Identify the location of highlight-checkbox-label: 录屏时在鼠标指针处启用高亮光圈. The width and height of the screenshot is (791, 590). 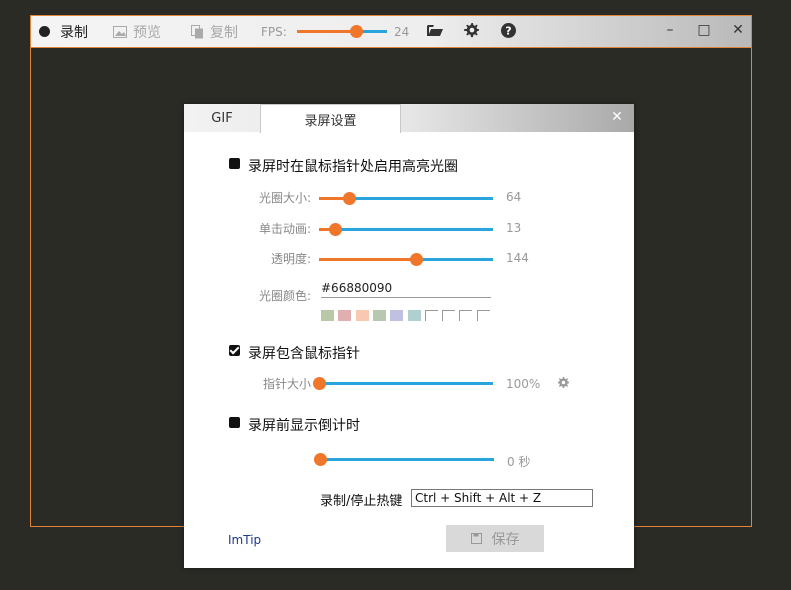
(353, 167).